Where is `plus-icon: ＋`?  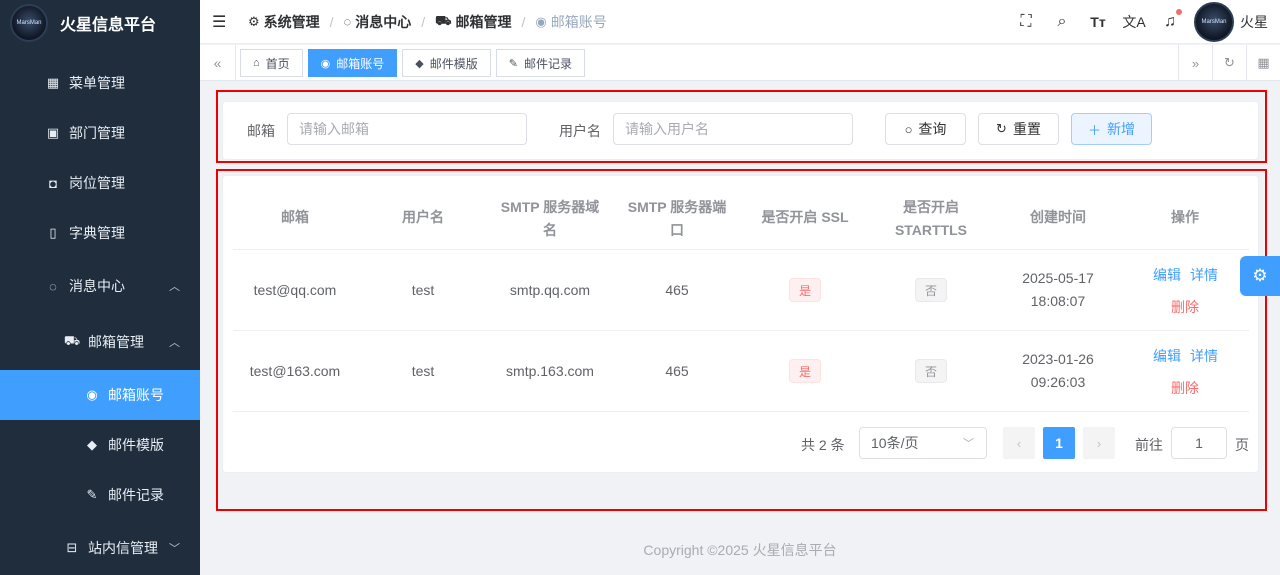 plus-icon: ＋ is located at coordinates (1094, 130).